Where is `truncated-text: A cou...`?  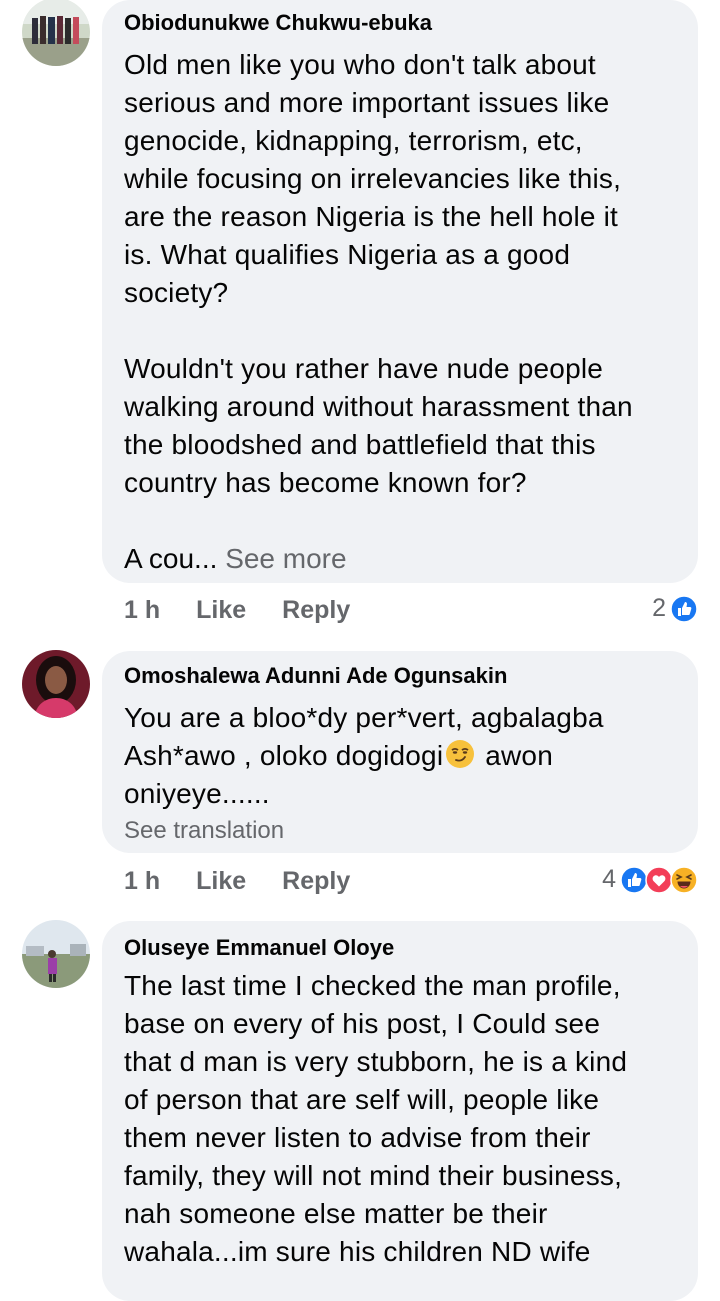 truncated-text: A cou... is located at coordinates (171, 558).